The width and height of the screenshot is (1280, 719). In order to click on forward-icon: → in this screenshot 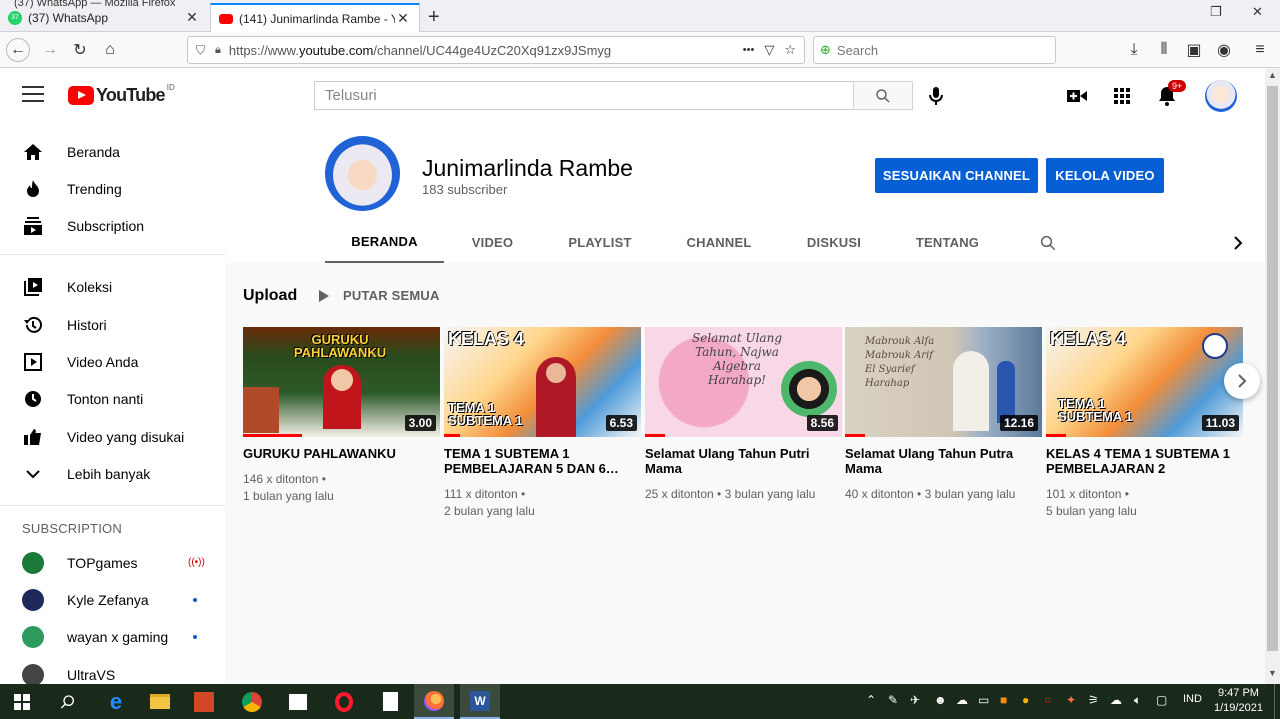, I will do `click(50, 50)`.